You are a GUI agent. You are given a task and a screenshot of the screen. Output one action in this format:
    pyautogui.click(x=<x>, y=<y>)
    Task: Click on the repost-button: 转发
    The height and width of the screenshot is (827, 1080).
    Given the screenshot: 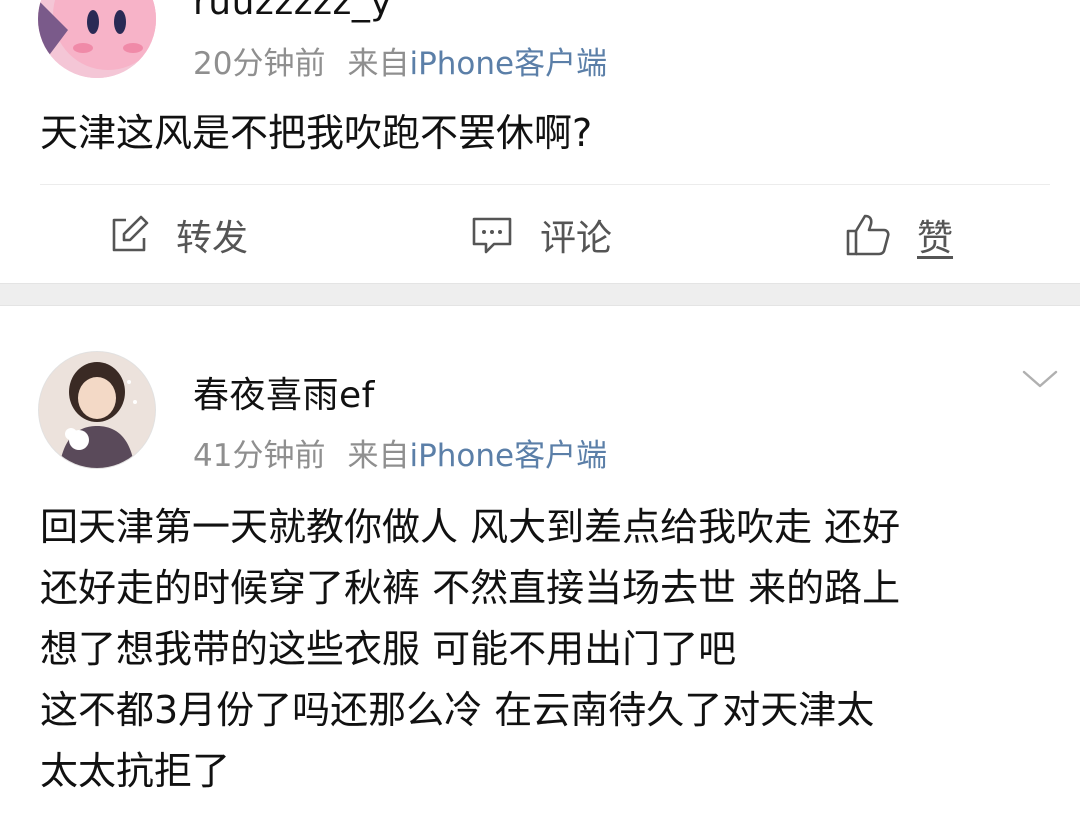 What is the action you would take?
    pyautogui.click(x=178, y=235)
    